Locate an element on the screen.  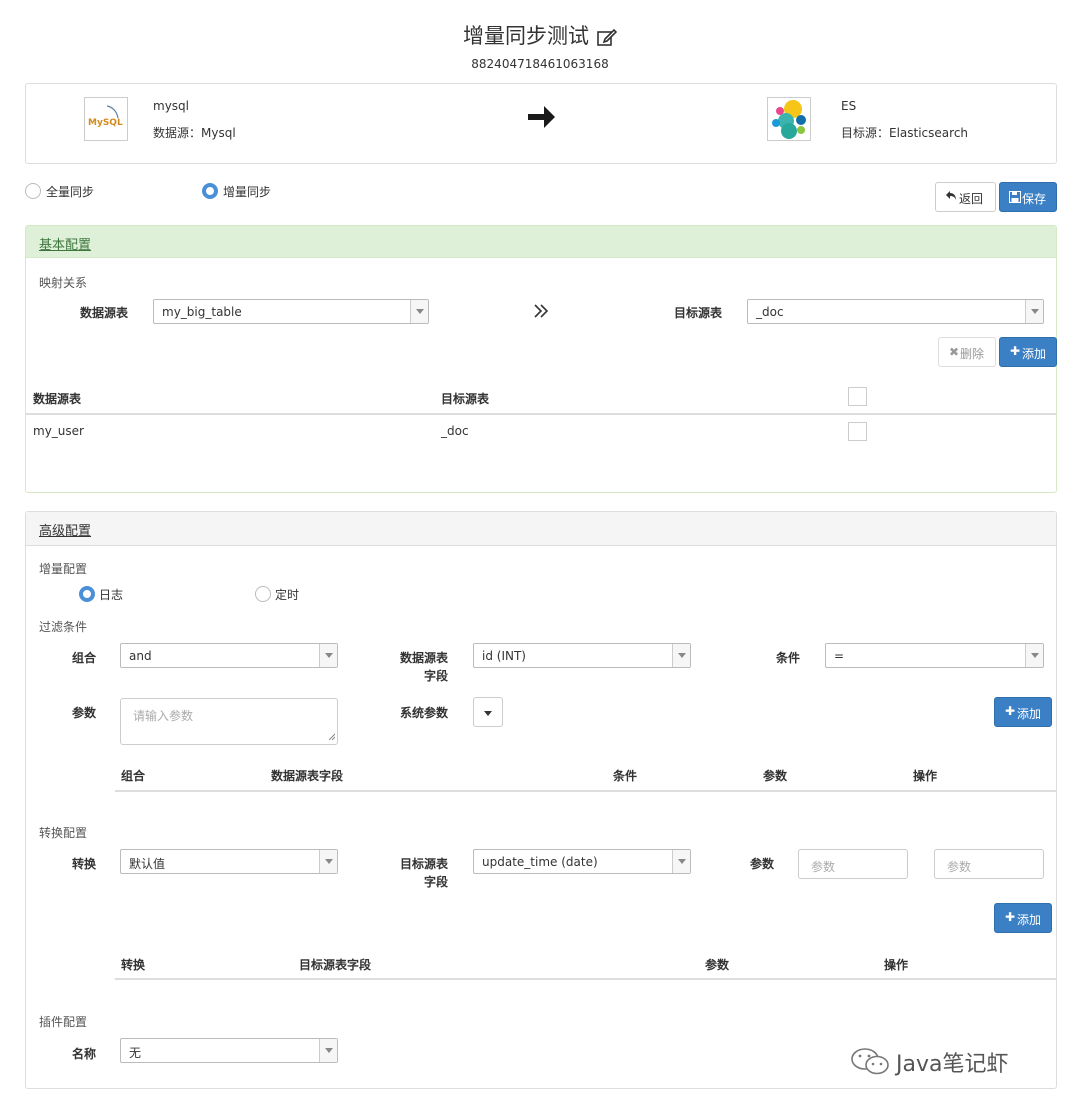
target-name: ES is located at coordinates (849, 106).